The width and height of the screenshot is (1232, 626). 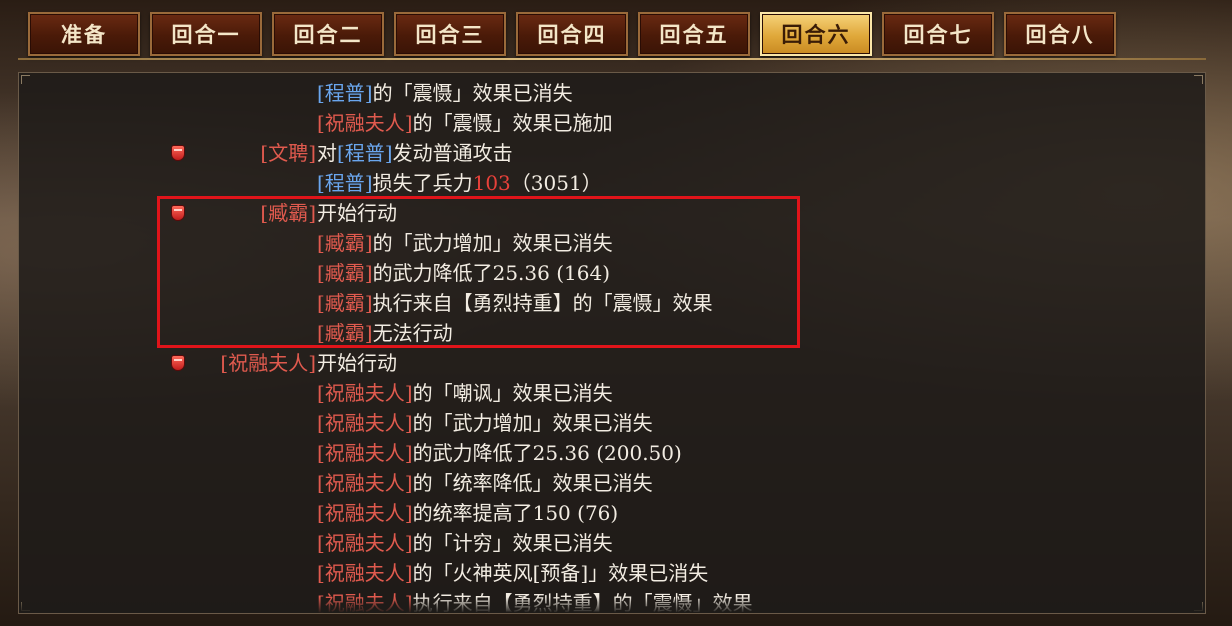 I want to click on log-actor: [祝融夫人], so click(x=268, y=363).